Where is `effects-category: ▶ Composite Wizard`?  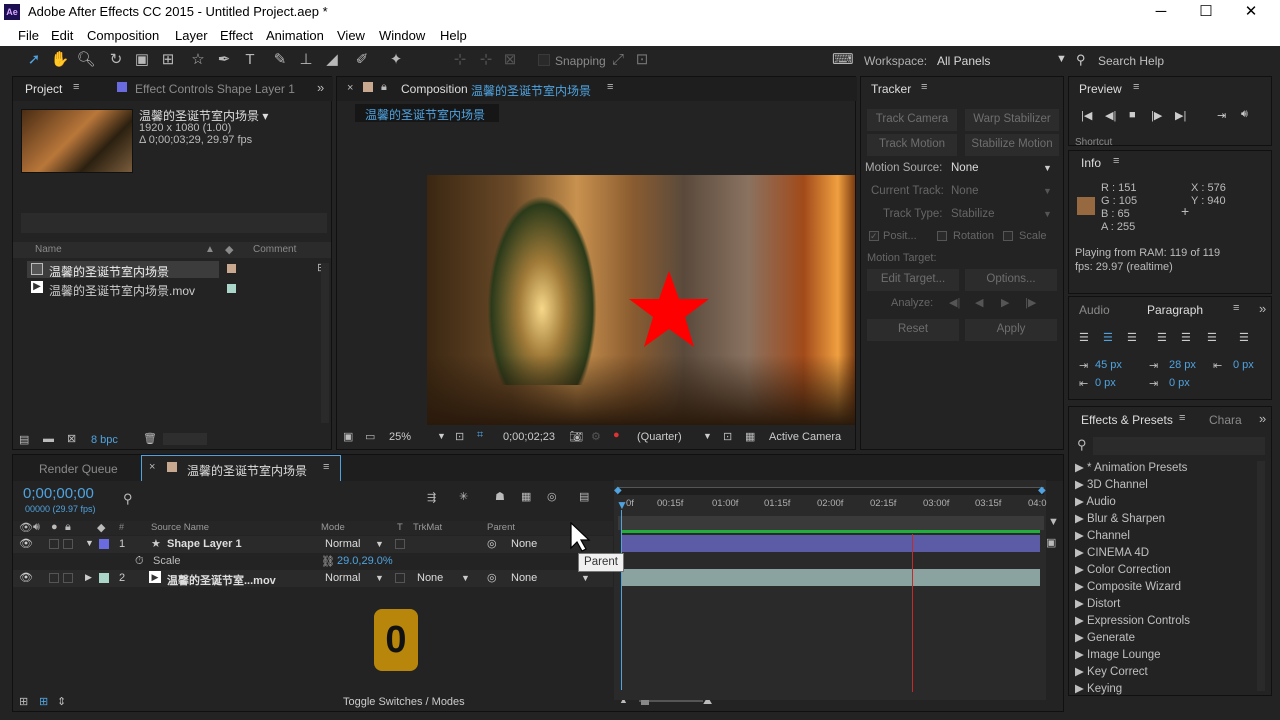 effects-category: ▶ Composite Wizard is located at coordinates (1128, 586).